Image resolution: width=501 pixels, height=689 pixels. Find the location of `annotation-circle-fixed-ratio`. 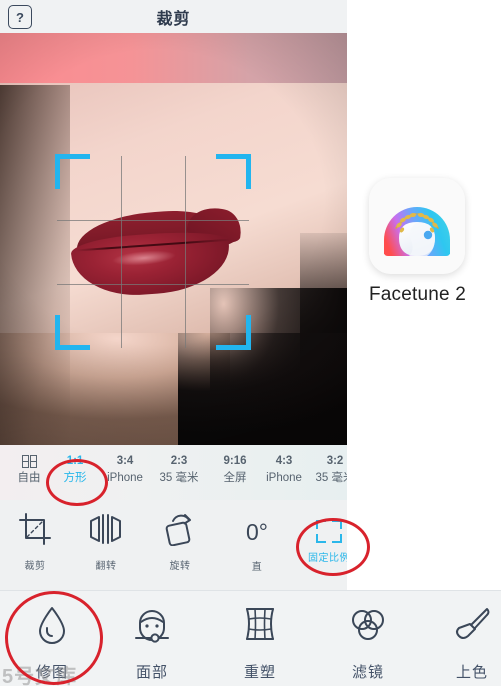

annotation-circle-fixed-ratio is located at coordinates (333, 547).